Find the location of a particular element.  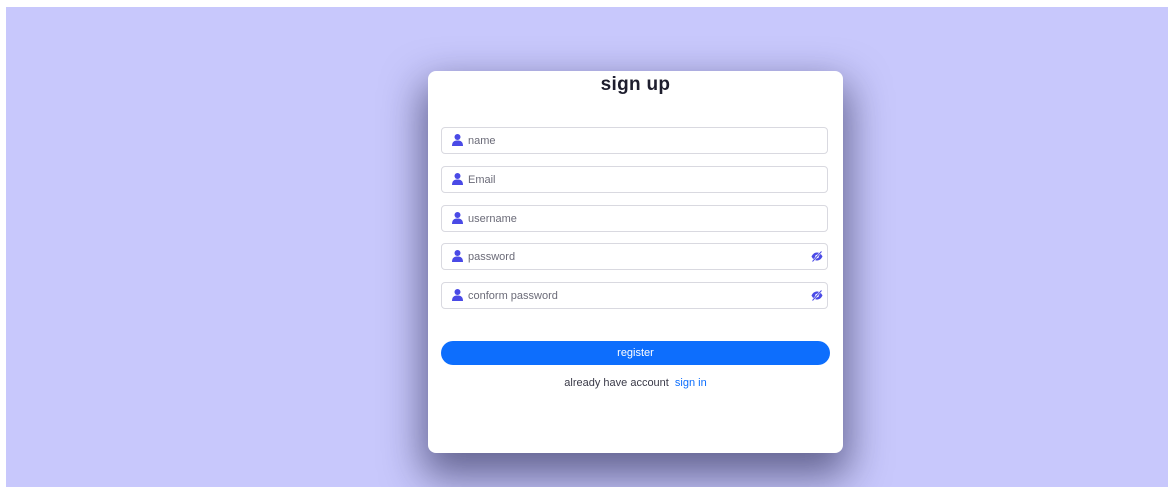

username-field is located at coordinates (634, 218).